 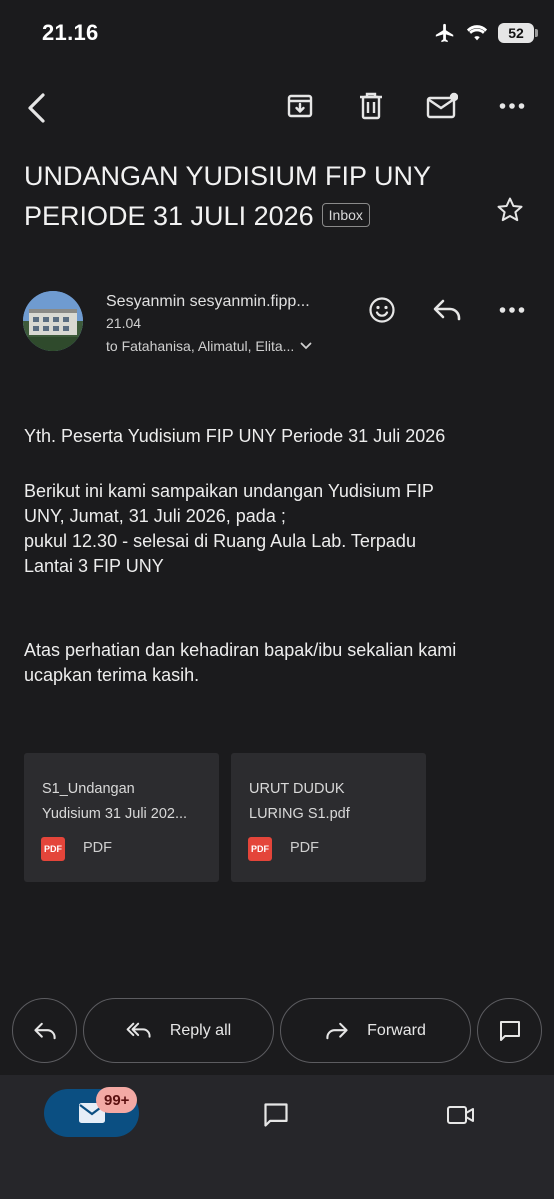 I want to click on reply-pill-button, so click(x=44, y=1030).